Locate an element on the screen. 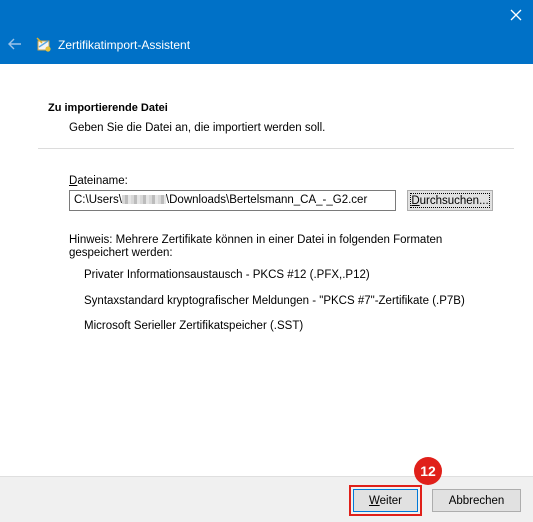 This screenshot has height=522, width=533. cancel-button: Abbrechen is located at coordinates (476, 500).